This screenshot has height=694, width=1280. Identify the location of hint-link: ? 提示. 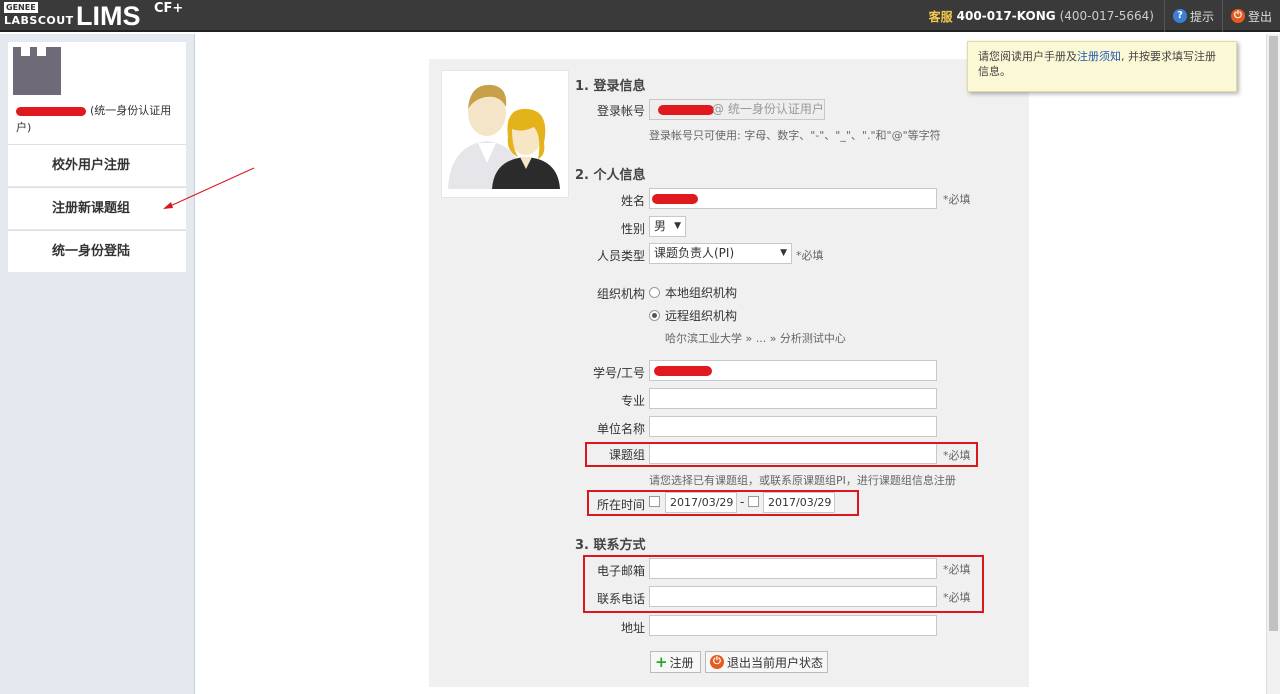
(1194, 16).